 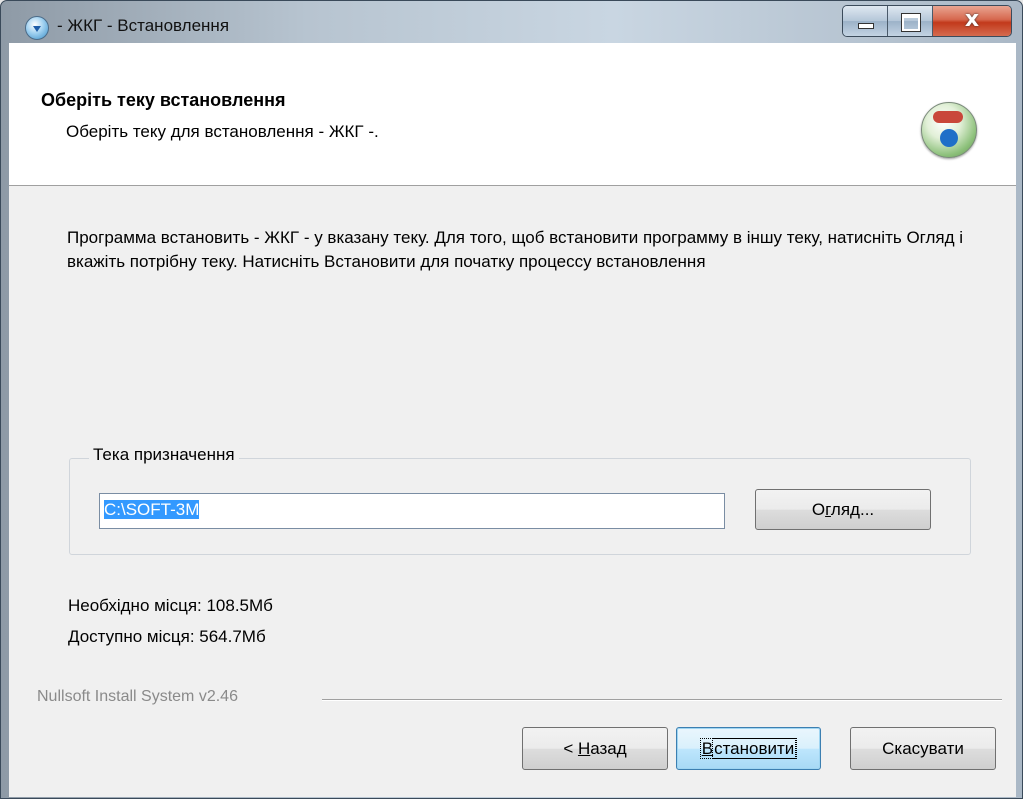 What do you see at coordinates (949, 130) in the screenshot?
I see `installer-logo-icon` at bounding box center [949, 130].